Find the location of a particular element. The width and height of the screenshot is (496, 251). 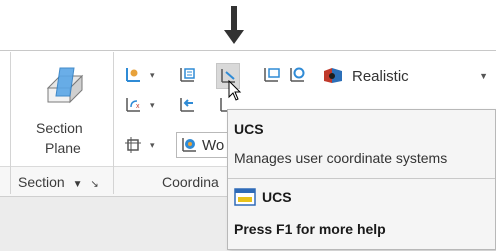

ucs-3point-icon is located at coordinates (272, 75).